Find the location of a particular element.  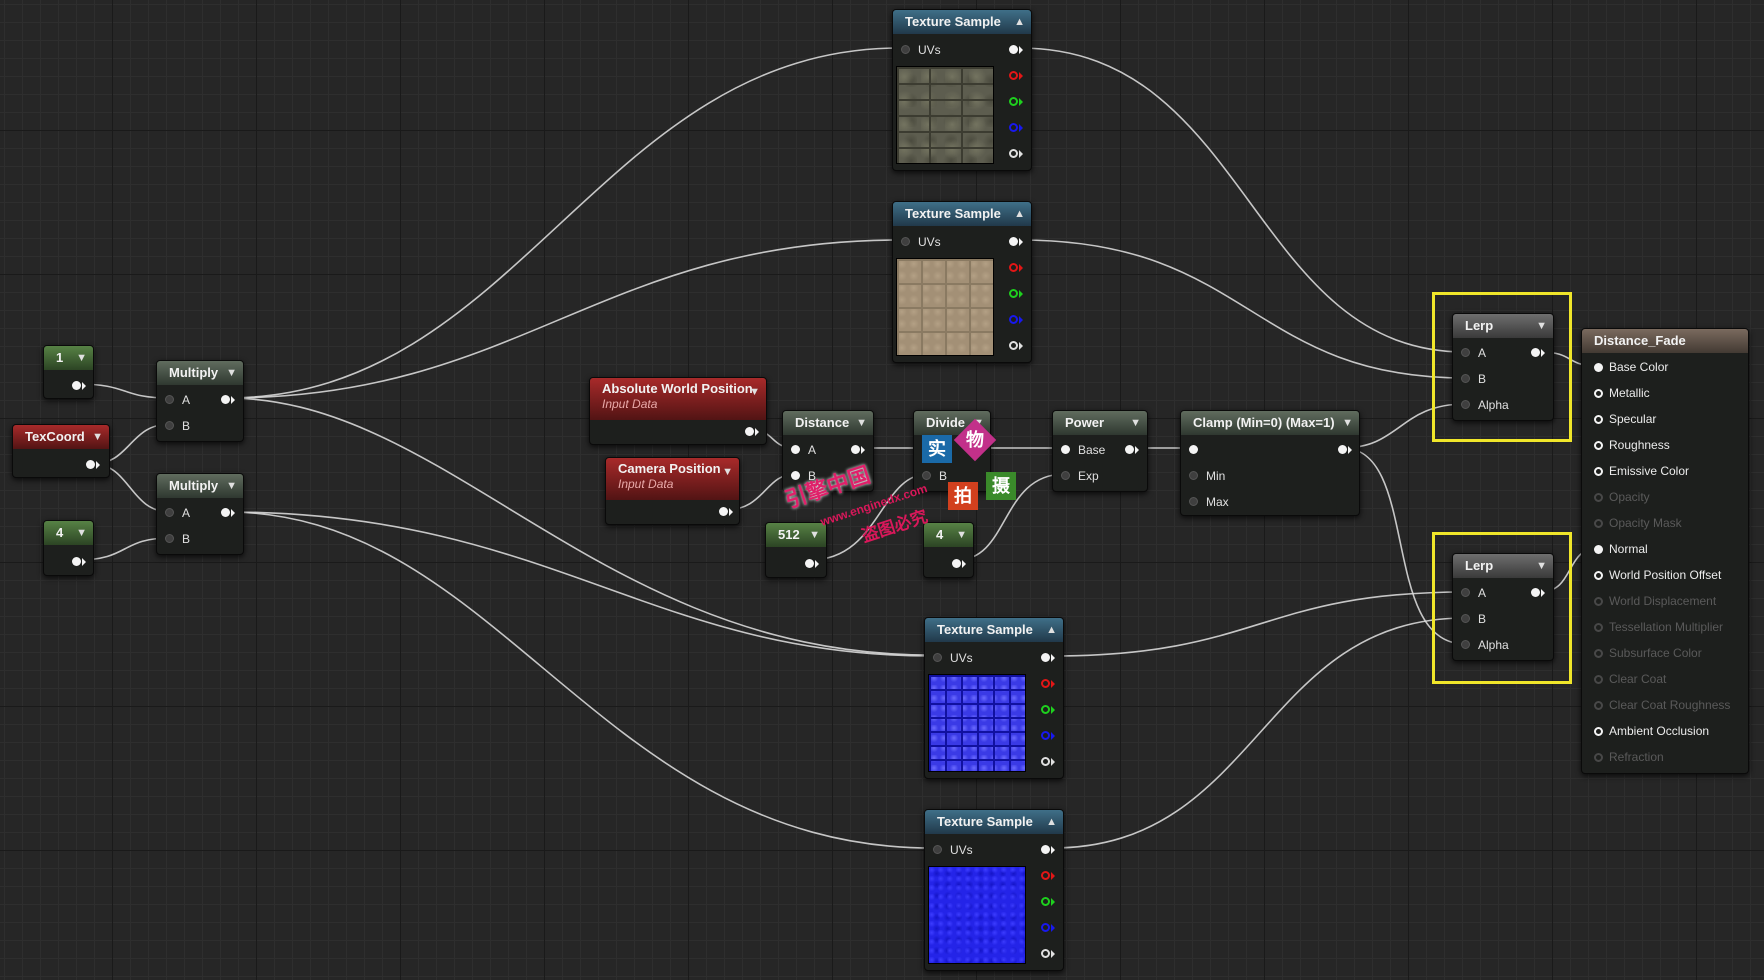

material-input-row: Metallic is located at coordinates (1622, 393).